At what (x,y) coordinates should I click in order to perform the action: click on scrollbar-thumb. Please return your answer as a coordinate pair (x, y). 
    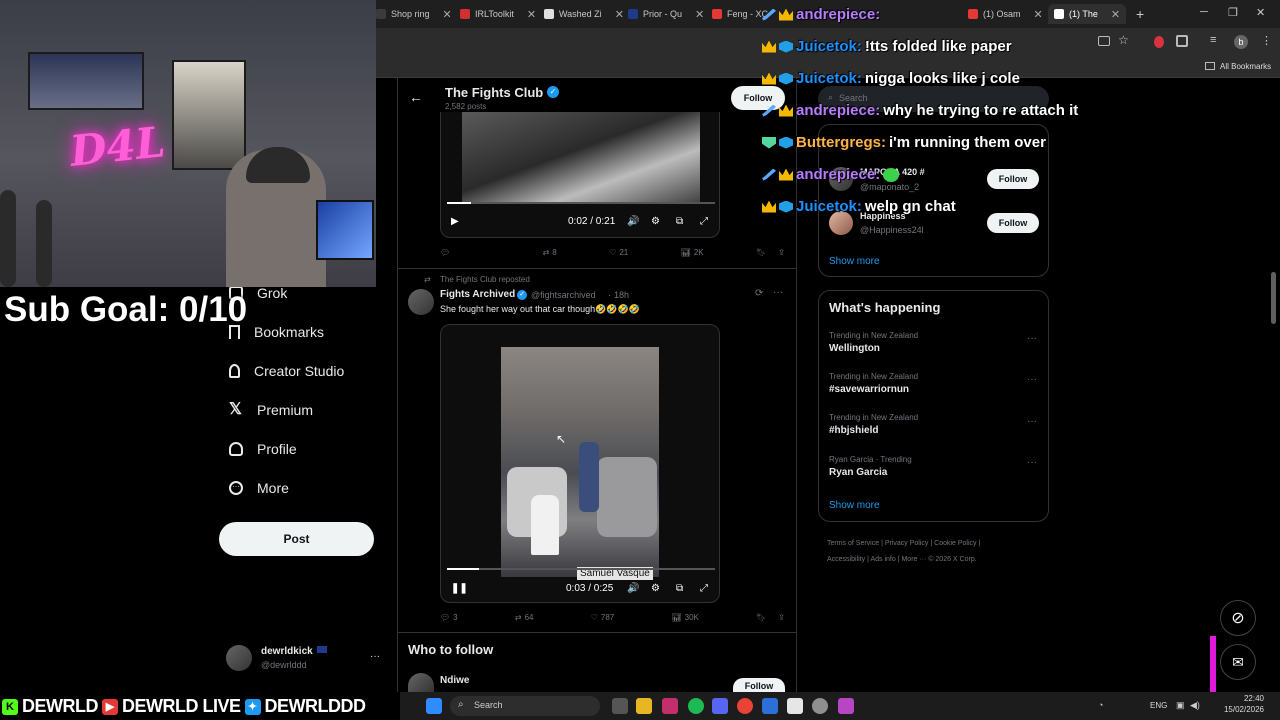
    Looking at the image, I should click on (1273, 298).